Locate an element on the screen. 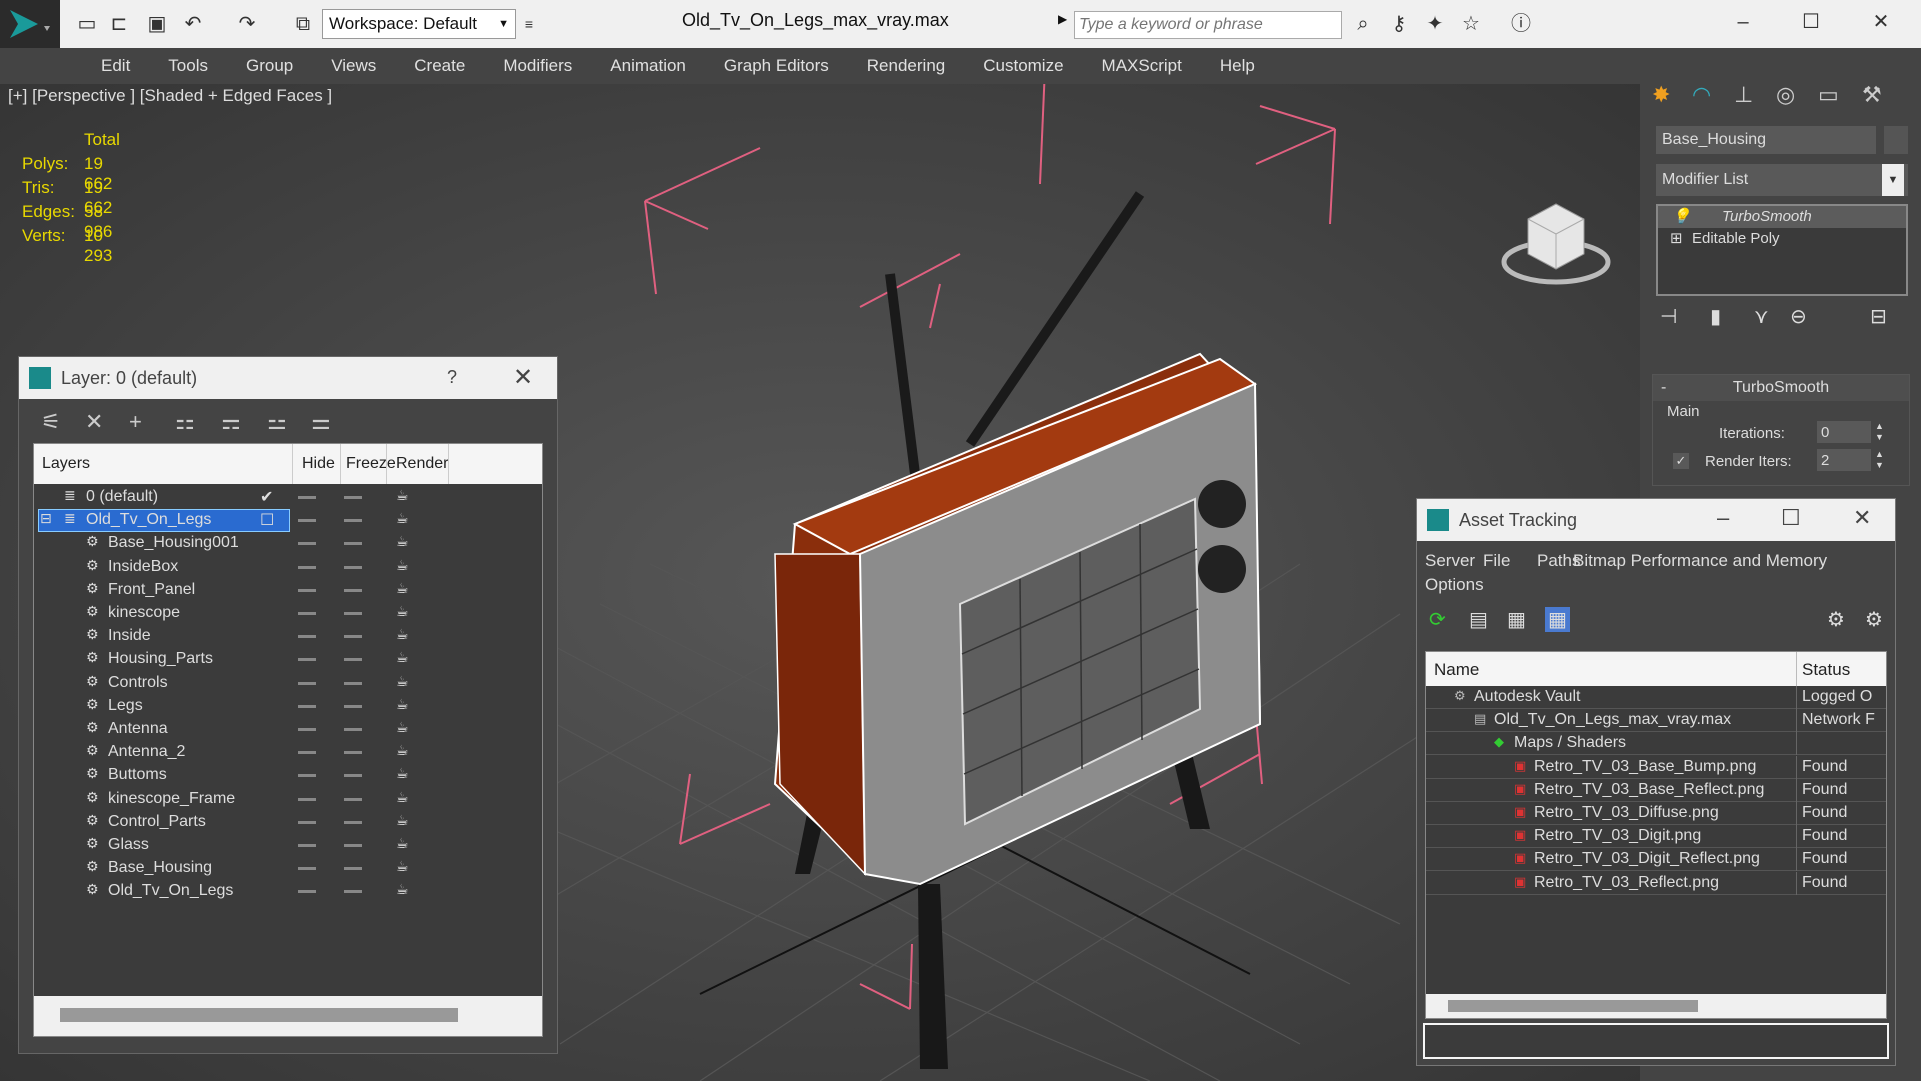  asset-status-field is located at coordinates (1656, 1041).